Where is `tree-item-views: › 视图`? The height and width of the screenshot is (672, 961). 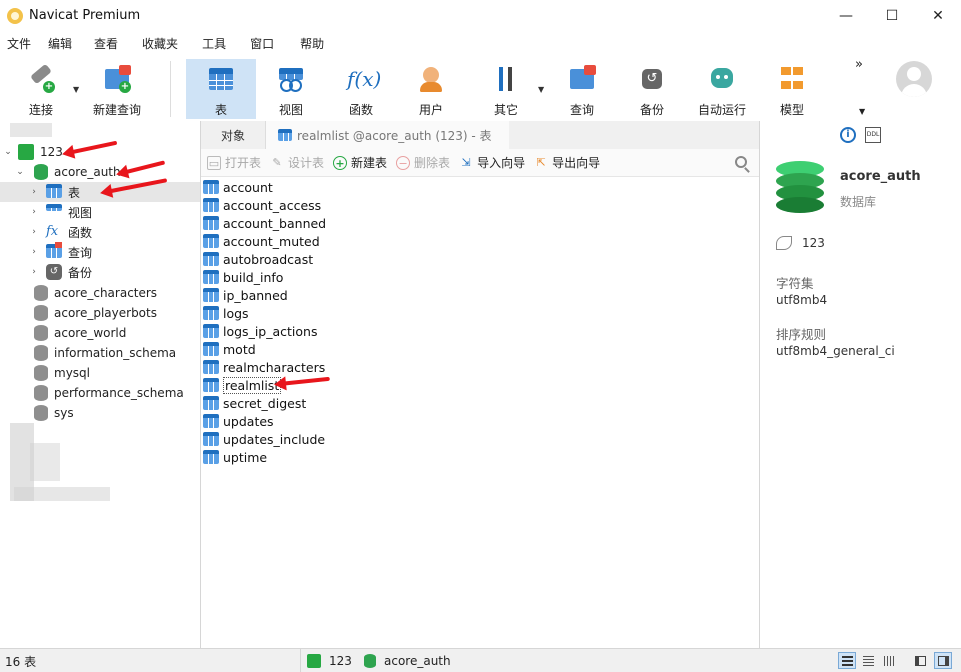
tree-item-views: › 视图 is located at coordinates (100, 212).